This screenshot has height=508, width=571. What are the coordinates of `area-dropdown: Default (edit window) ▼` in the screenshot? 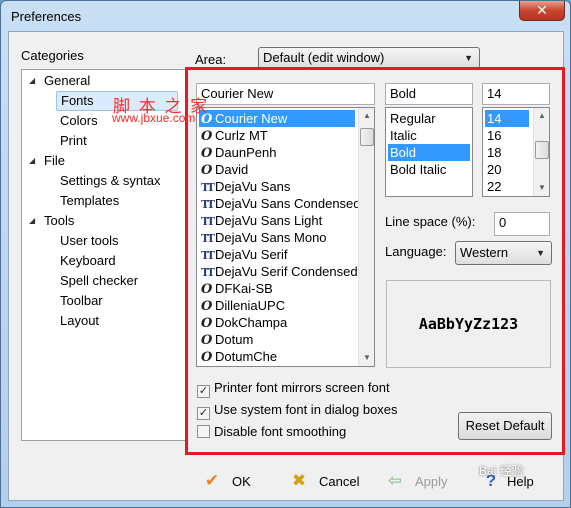 It's located at (369, 58).